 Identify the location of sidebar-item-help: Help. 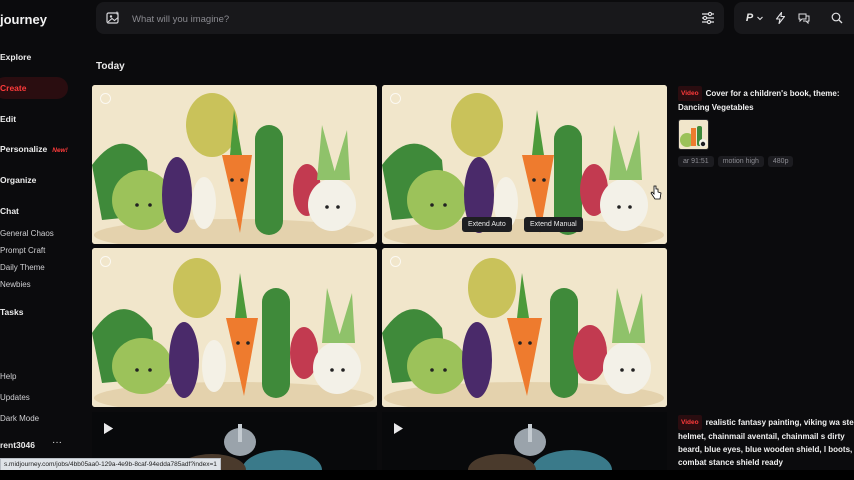
(8, 376).